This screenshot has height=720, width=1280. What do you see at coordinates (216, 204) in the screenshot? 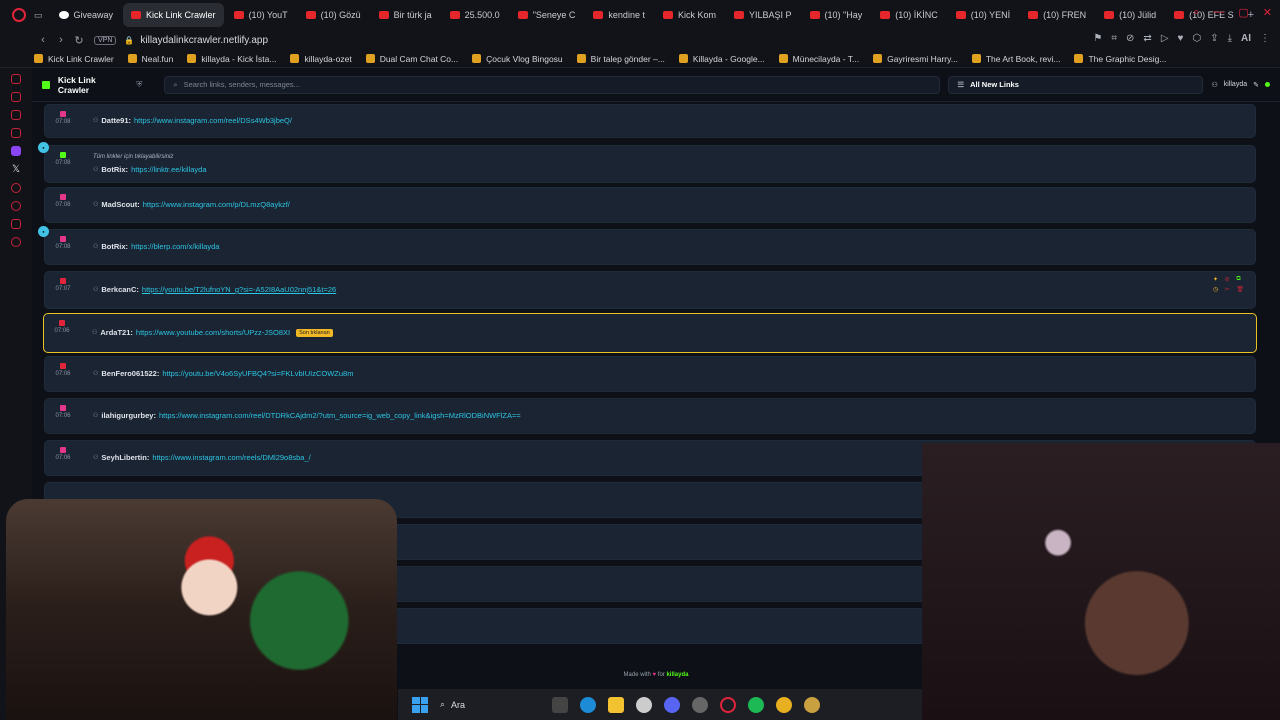
I see `link-url: https://www.instagram.com/p/DLmzQ8aykzf/` at bounding box center [216, 204].